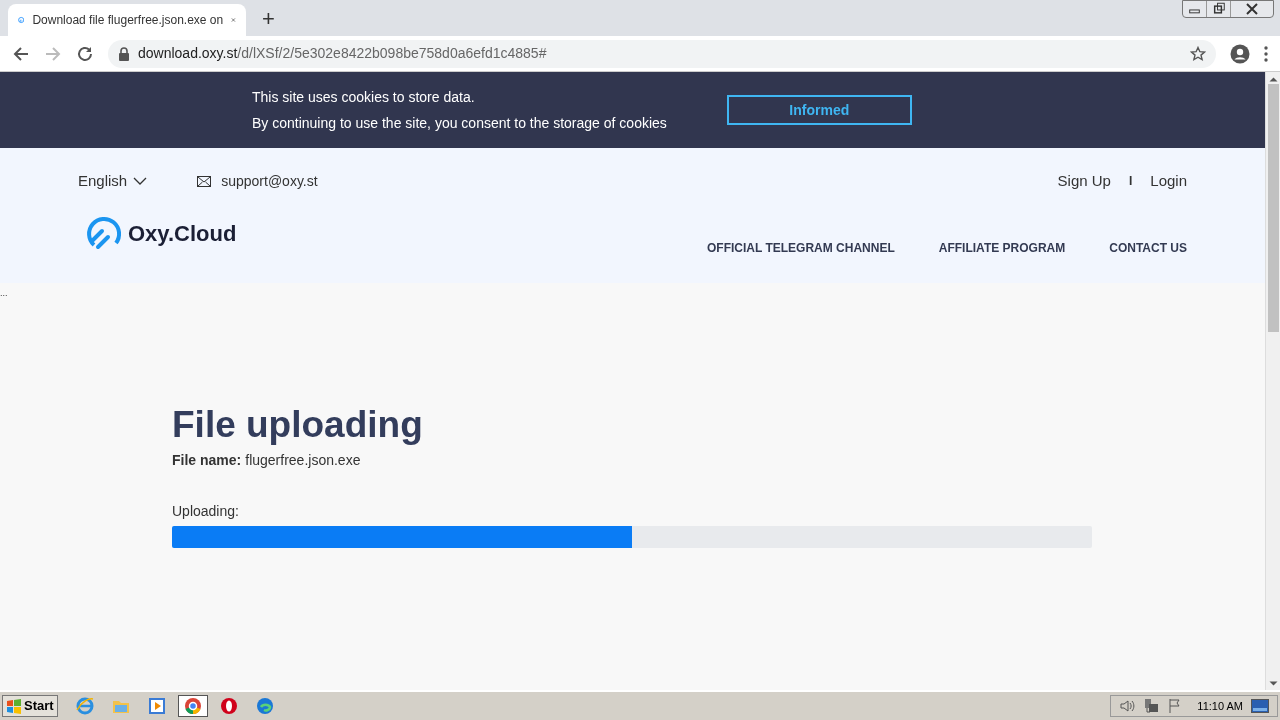  What do you see at coordinates (188, 53) in the screenshot?
I see `url-host: download.oxy.st` at bounding box center [188, 53].